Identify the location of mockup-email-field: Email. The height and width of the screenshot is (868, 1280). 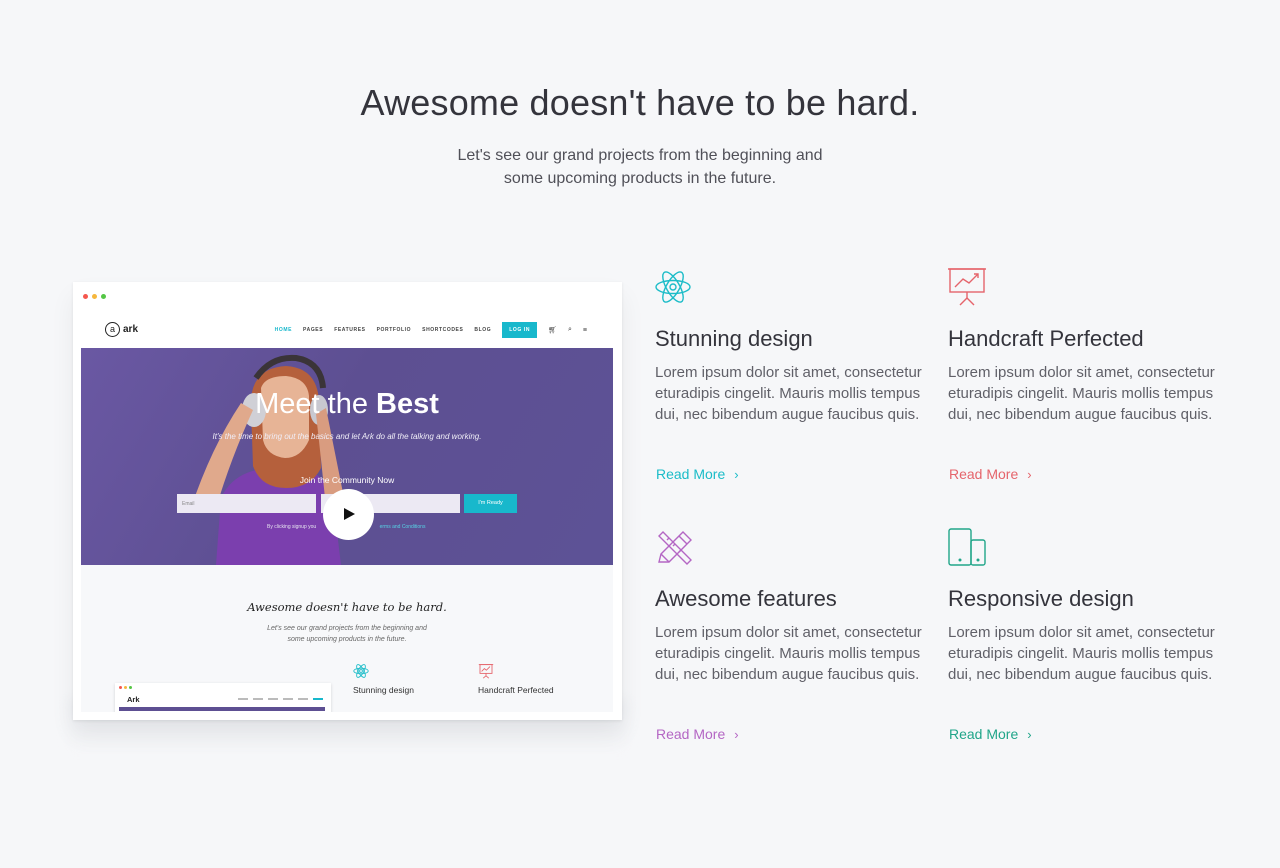
(246, 503).